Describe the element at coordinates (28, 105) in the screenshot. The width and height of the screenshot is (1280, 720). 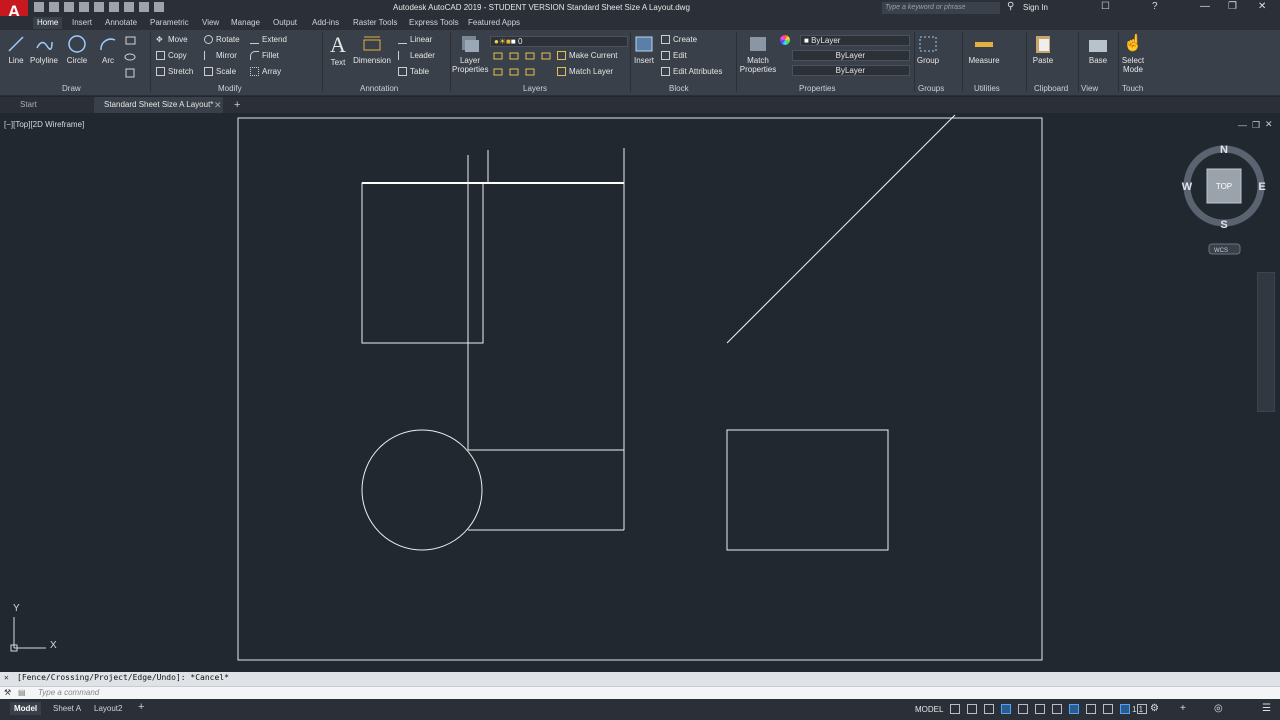
I see `tab-start: Start` at that location.